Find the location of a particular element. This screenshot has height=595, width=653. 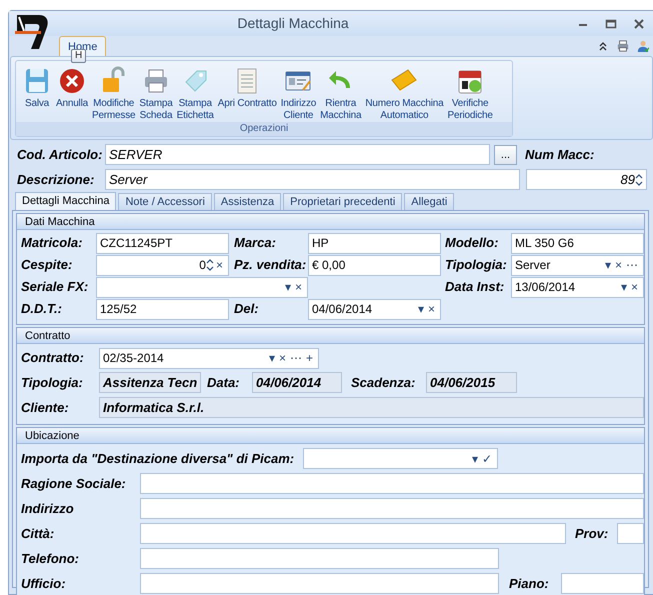

field-label: Ragione Sociale: is located at coordinates (74, 483).